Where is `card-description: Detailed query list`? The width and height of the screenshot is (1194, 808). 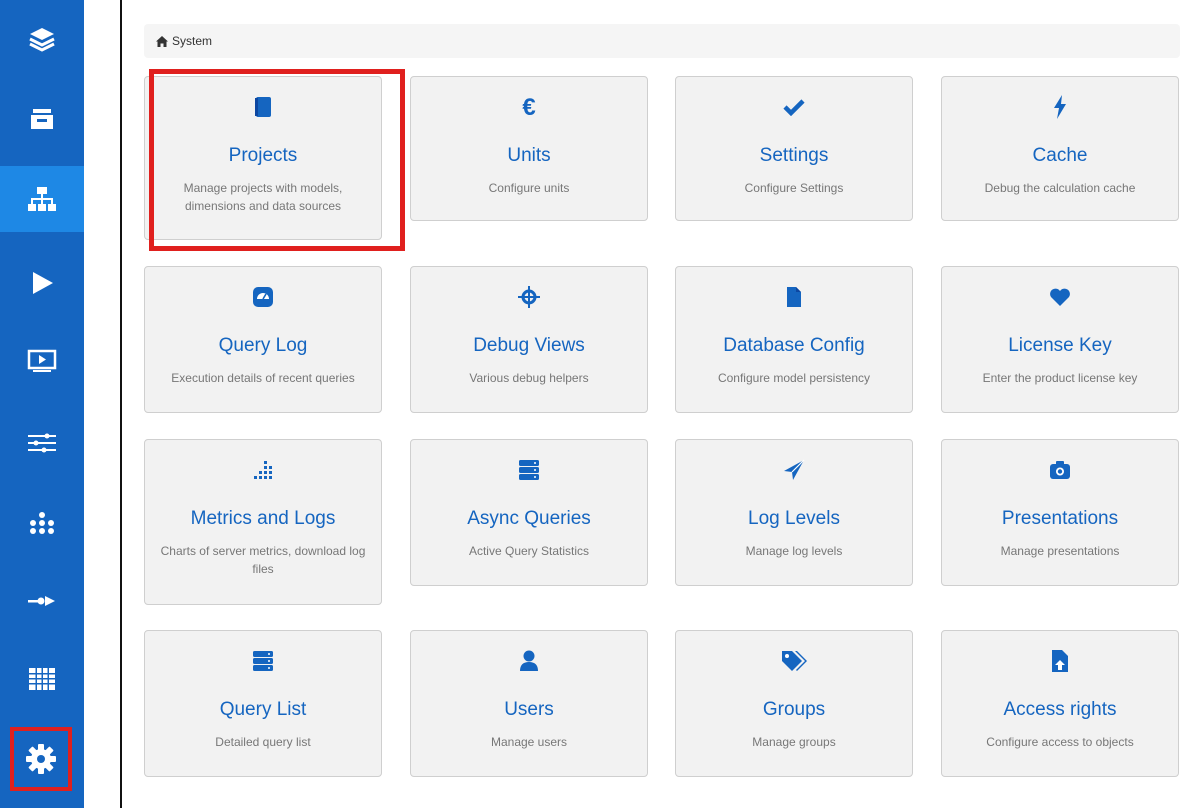
card-description: Detailed query list is located at coordinates (263, 742).